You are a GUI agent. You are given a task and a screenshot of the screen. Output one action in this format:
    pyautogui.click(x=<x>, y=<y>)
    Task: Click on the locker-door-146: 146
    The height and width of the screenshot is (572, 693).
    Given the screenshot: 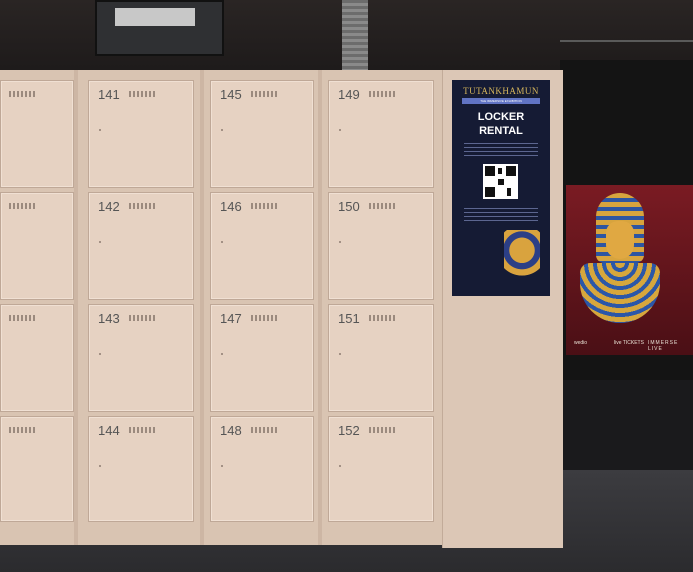 What is the action you would take?
    pyautogui.click(x=262, y=246)
    